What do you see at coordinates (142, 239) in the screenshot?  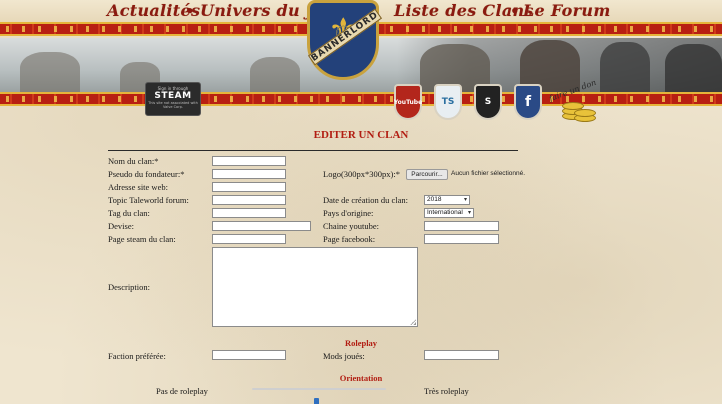 I see `label-page-steam: Page steam du clan:` at bounding box center [142, 239].